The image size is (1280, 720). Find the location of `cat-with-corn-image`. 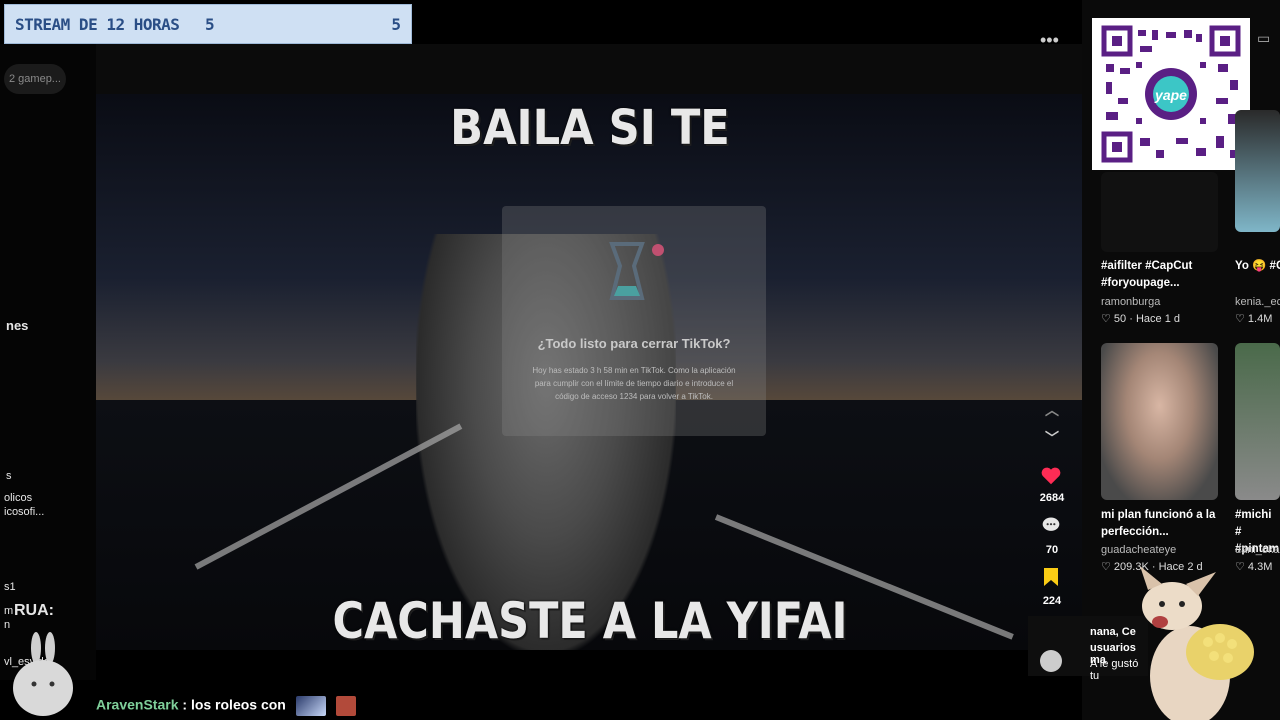

cat-with-corn-image is located at coordinates (1197, 643).